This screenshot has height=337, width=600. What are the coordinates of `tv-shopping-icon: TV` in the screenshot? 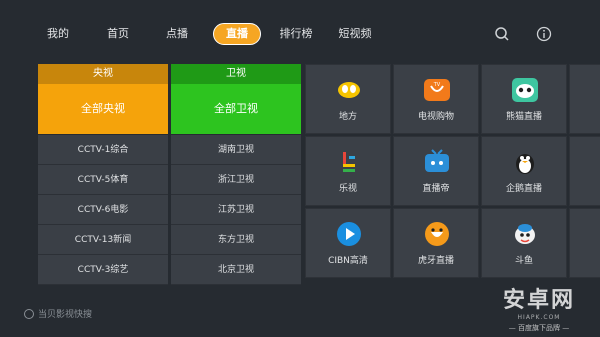 It's located at (437, 90).